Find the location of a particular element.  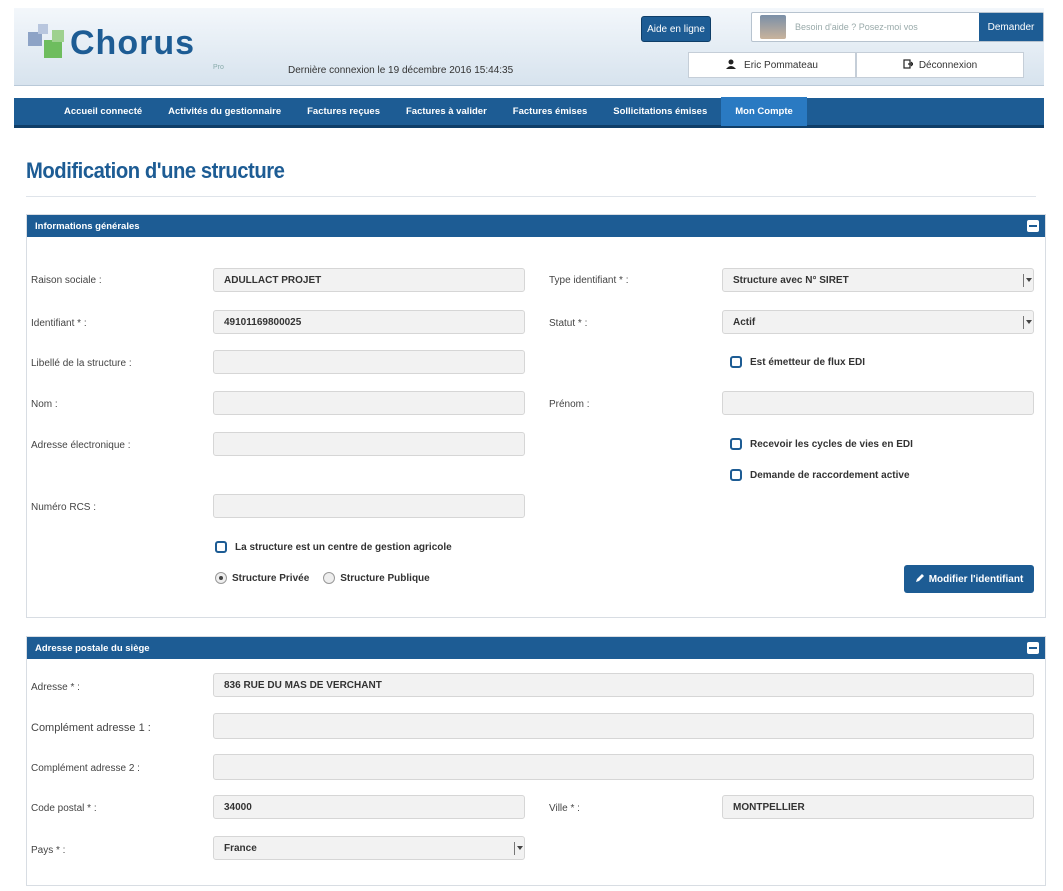

nav-accueil: Accueil connecté is located at coordinates (103, 111).